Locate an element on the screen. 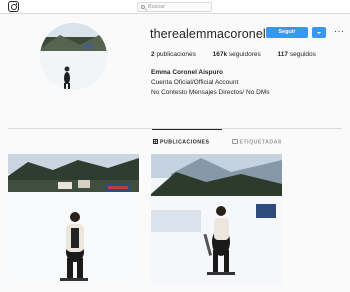  profile-full-name: Emma Coronel Aispuro is located at coordinates (187, 72).